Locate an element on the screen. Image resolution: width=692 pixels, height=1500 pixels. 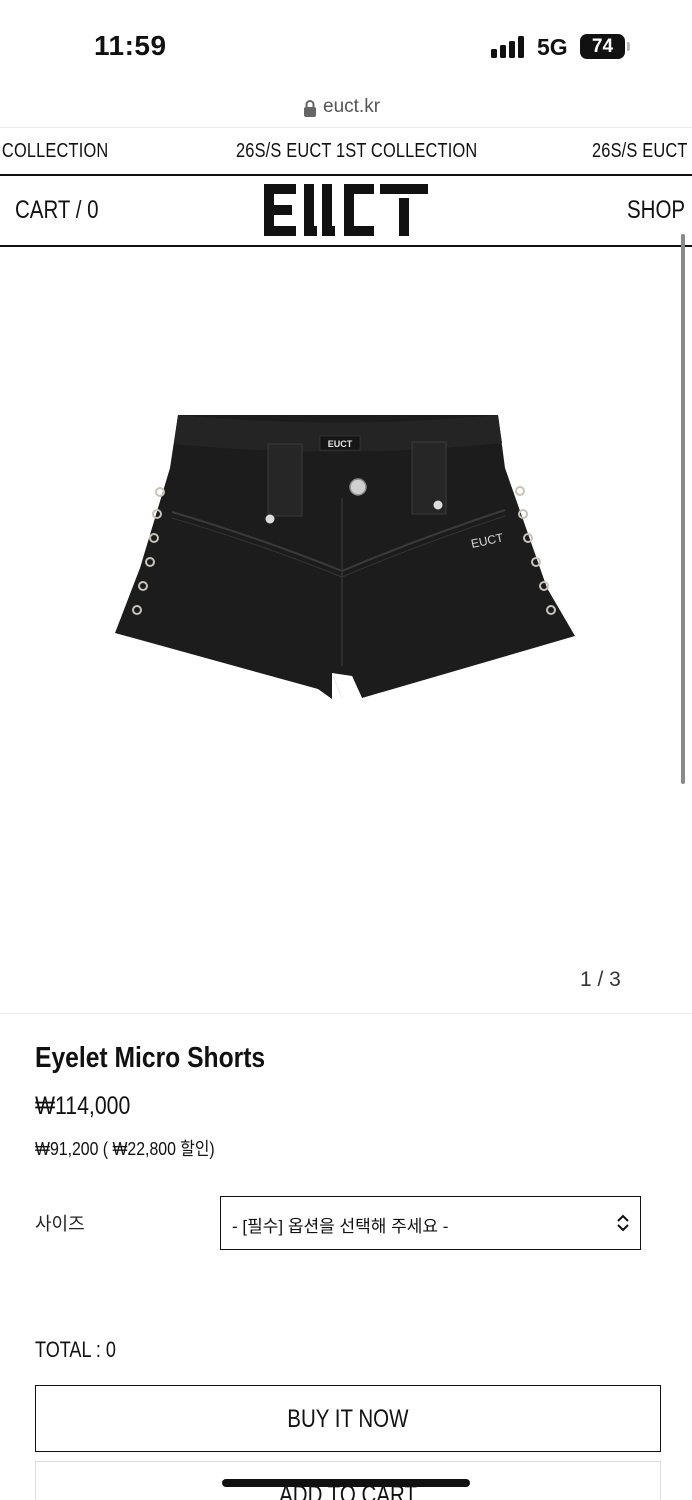
battery-cap is located at coordinates (628, 46).